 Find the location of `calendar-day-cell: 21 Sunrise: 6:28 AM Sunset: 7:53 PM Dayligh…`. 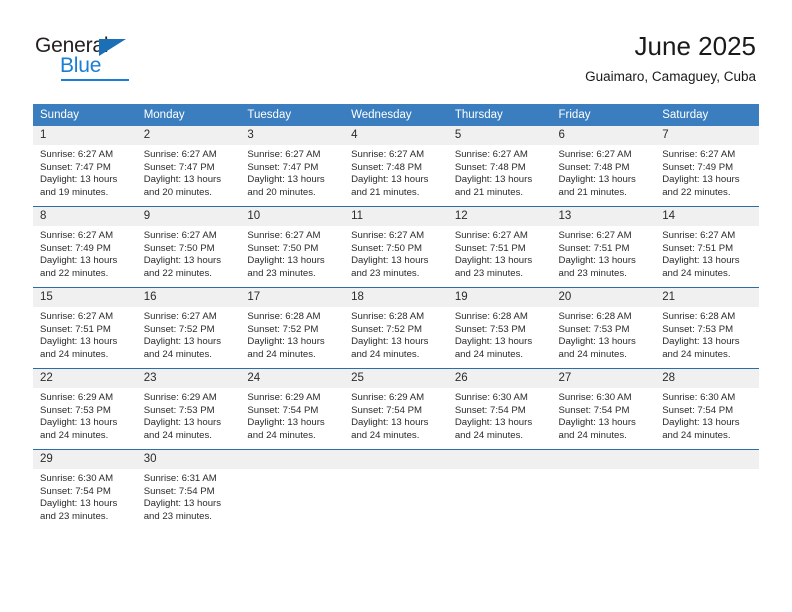

calendar-day-cell: 21 Sunrise: 6:28 AM Sunset: 7:53 PM Dayligh… is located at coordinates (707, 328).